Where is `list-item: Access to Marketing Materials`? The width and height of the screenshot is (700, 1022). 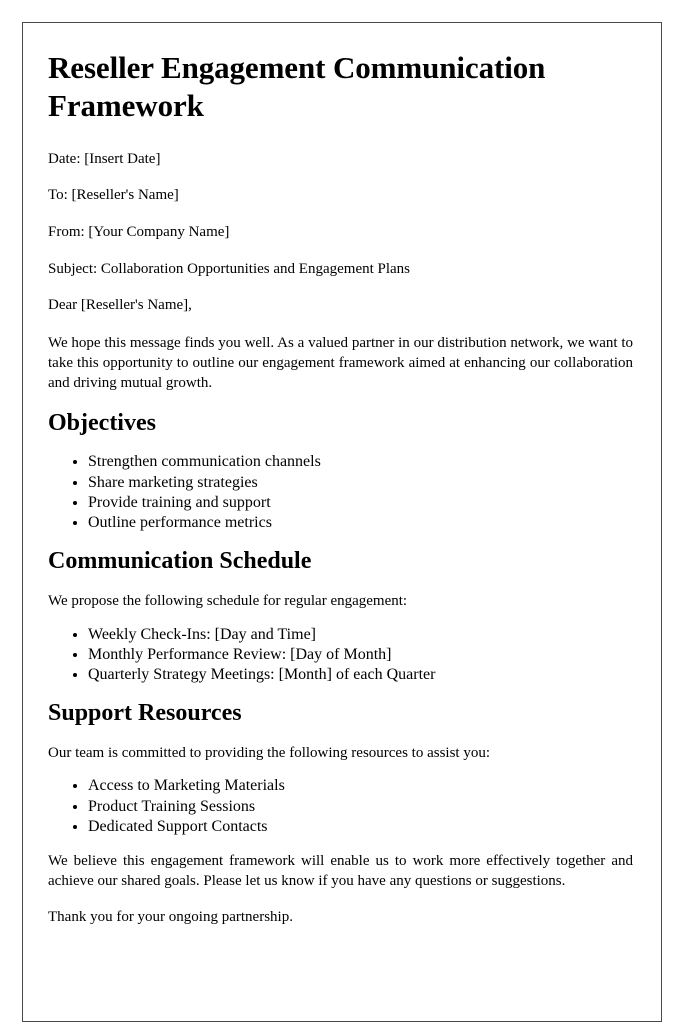 list-item: Access to Marketing Materials is located at coordinates (360, 786).